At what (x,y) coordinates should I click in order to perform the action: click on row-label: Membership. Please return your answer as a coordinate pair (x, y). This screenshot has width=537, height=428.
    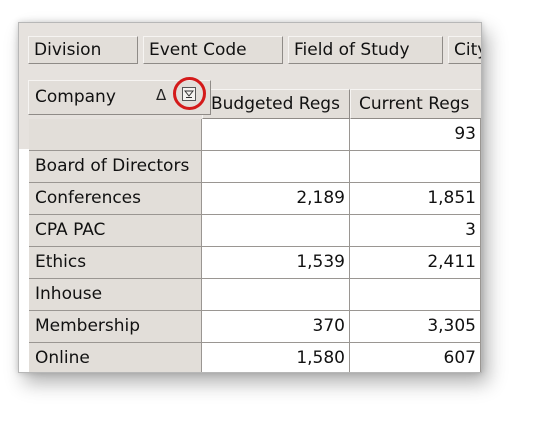
    Looking at the image, I should click on (115, 327).